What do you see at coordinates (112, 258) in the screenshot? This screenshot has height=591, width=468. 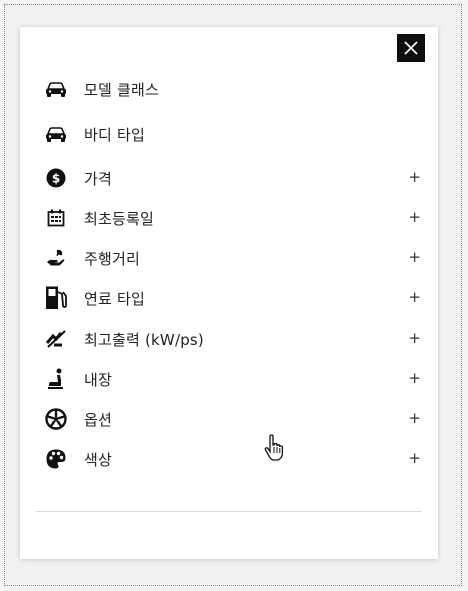 I see `filter-item-label: 주행거리` at bounding box center [112, 258].